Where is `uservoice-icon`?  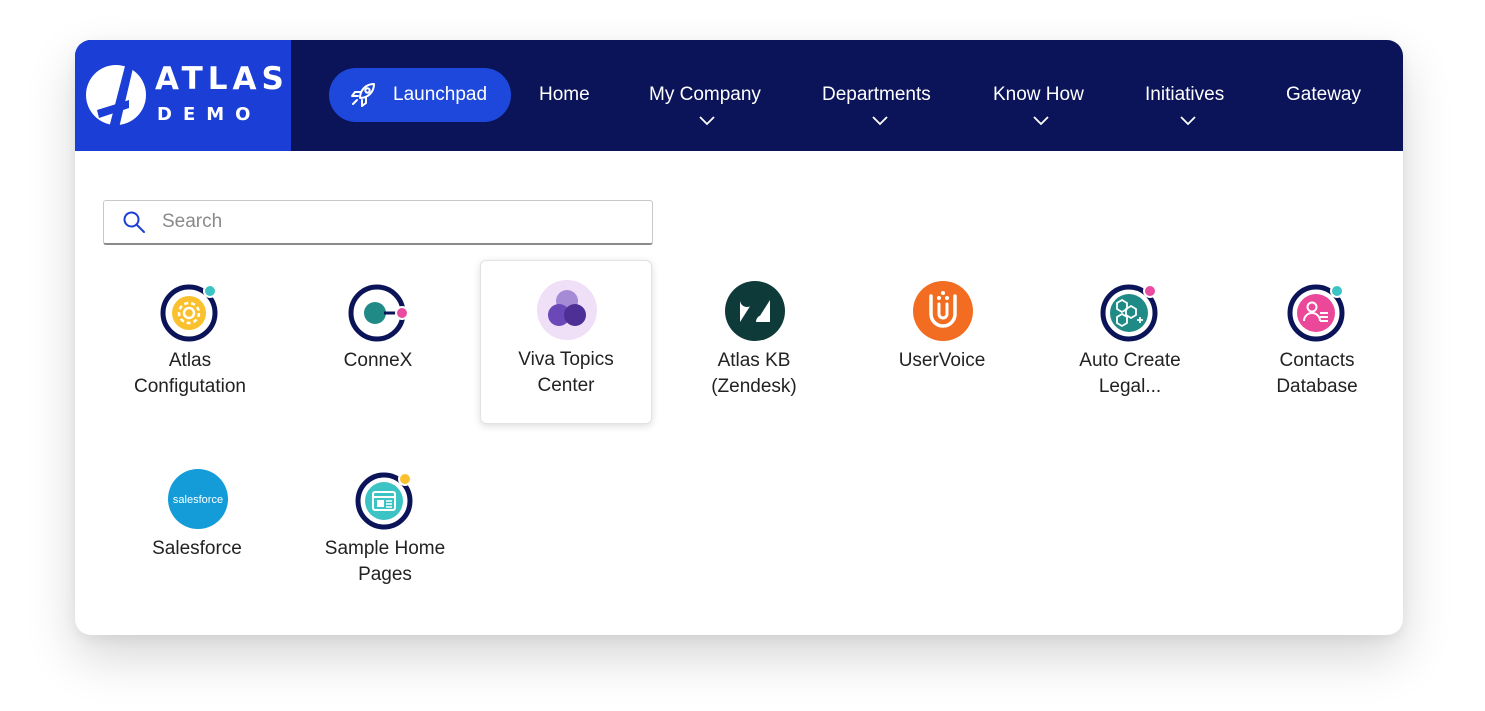
uservoice-icon is located at coordinates (943, 311).